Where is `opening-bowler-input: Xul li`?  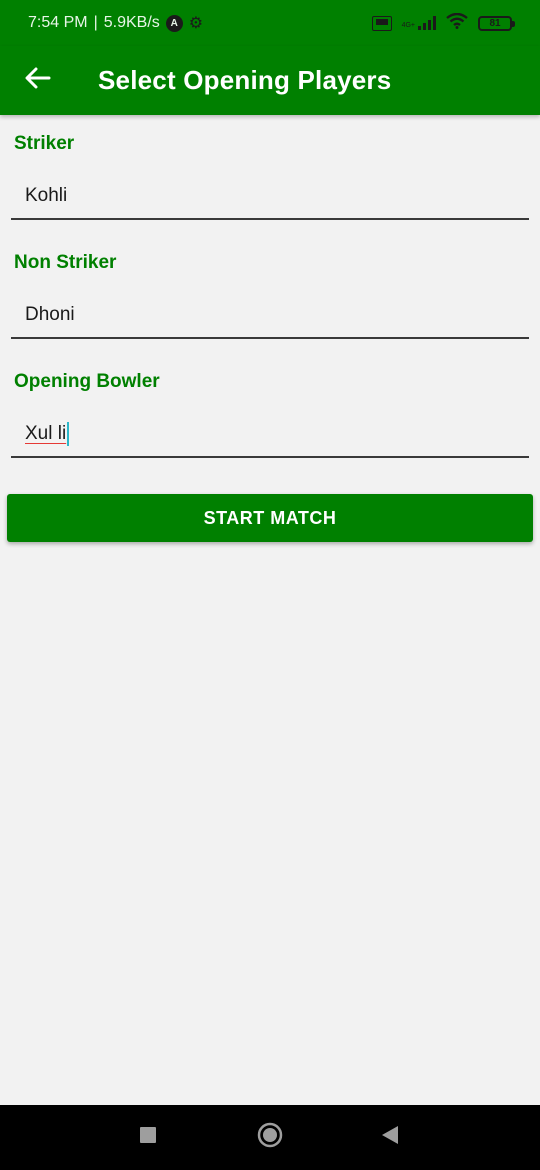
opening-bowler-input: Xul li is located at coordinates (270, 435).